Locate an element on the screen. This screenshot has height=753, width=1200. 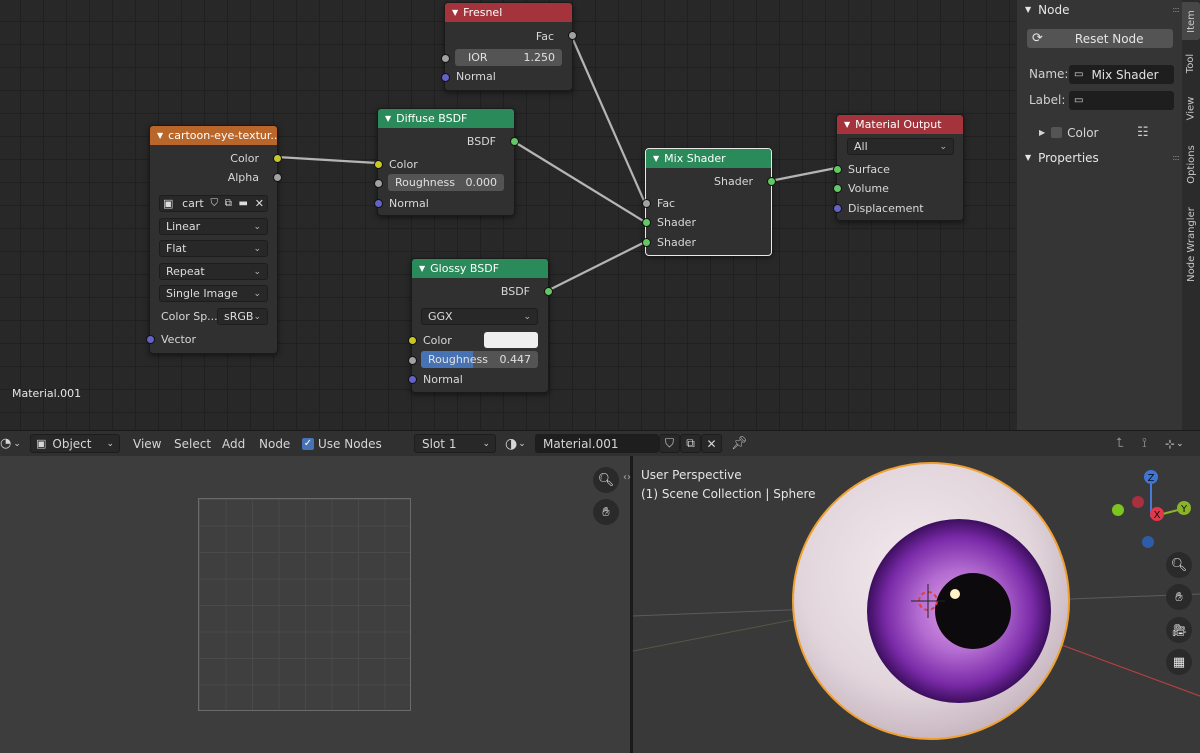
use-nodes-toggle: ✓ Use Nodes is located at coordinates (342, 443).